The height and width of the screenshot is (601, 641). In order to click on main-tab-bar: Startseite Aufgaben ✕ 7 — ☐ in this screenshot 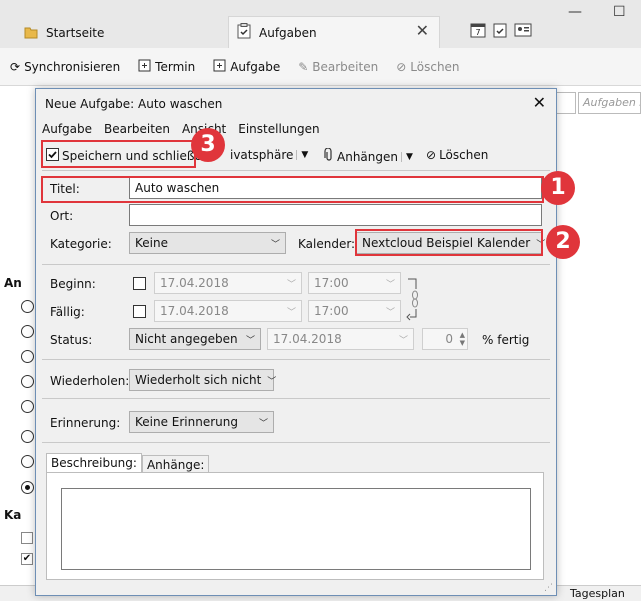, I will do `click(320, 24)`.